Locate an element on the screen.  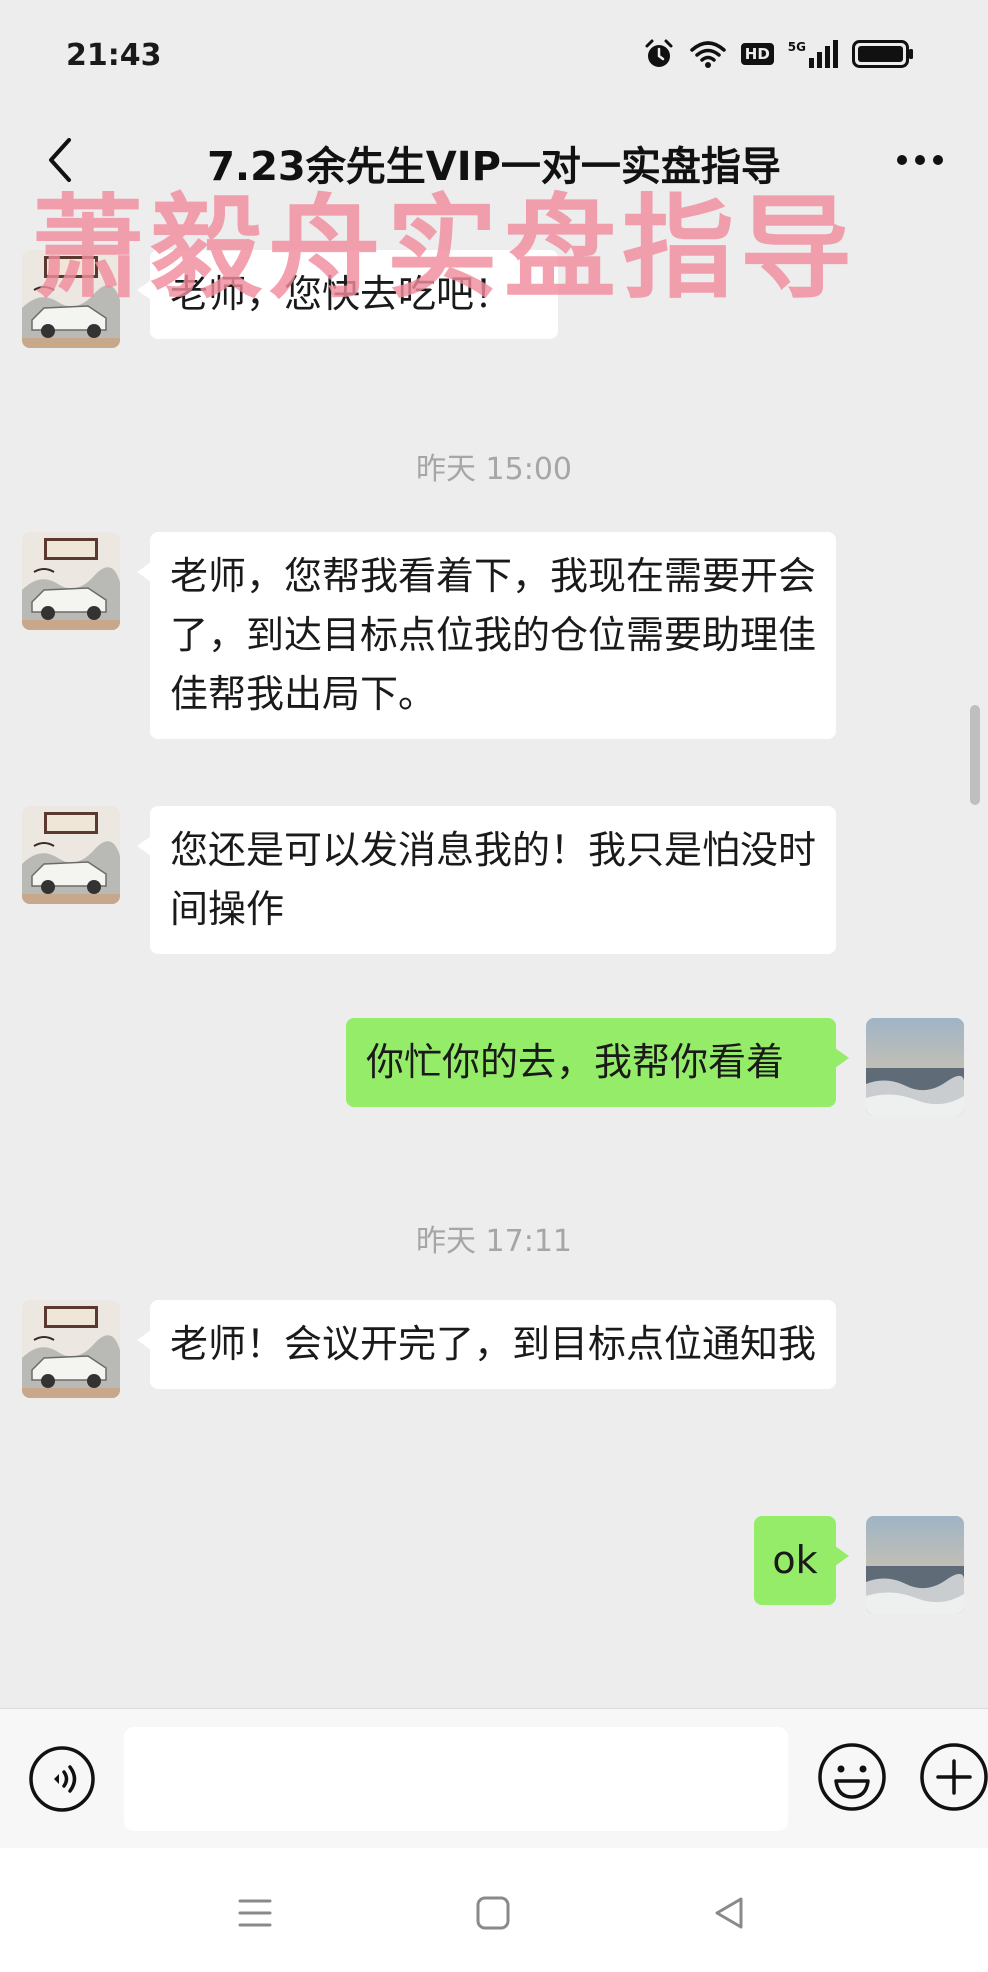
message-timestamp: 昨天 17:11 is located at coordinates (494, 1241).